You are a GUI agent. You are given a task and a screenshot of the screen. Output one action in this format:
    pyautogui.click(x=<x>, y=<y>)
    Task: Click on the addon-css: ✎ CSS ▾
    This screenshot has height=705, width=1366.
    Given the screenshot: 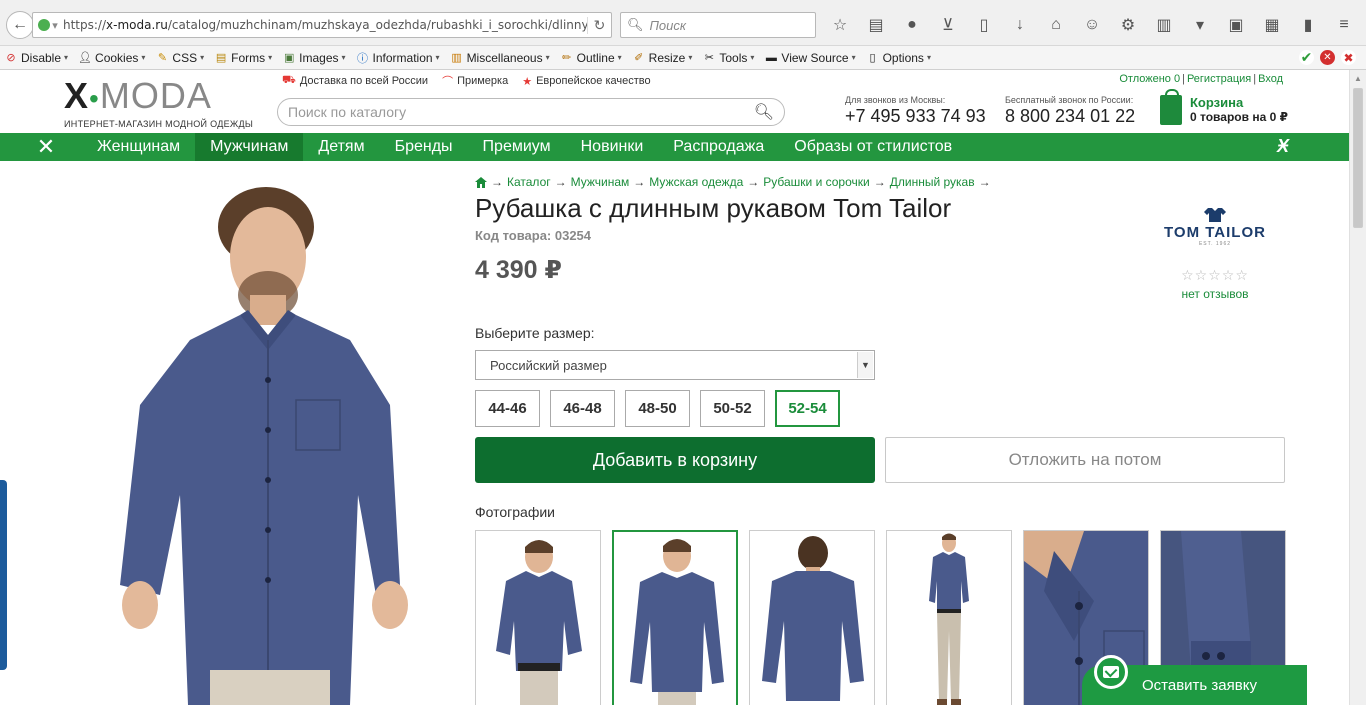 What is the action you would take?
    pyautogui.click(x=179, y=58)
    